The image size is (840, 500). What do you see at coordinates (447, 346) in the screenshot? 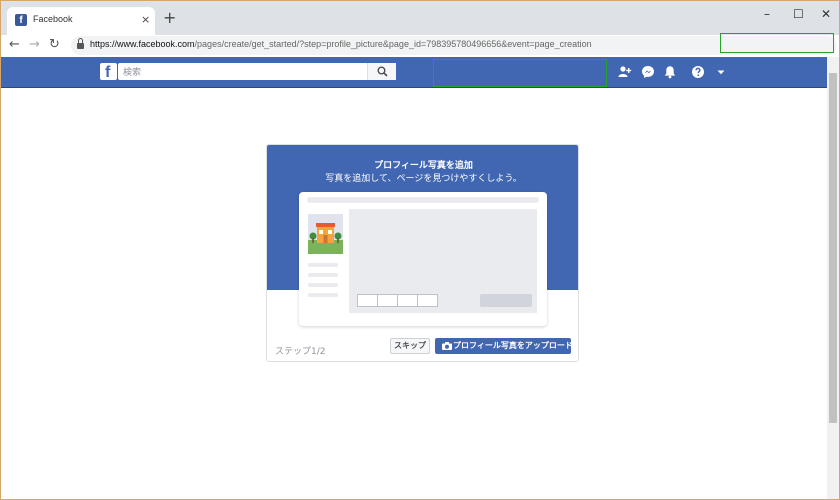
I see `camera-icon` at bounding box center [447, 346].